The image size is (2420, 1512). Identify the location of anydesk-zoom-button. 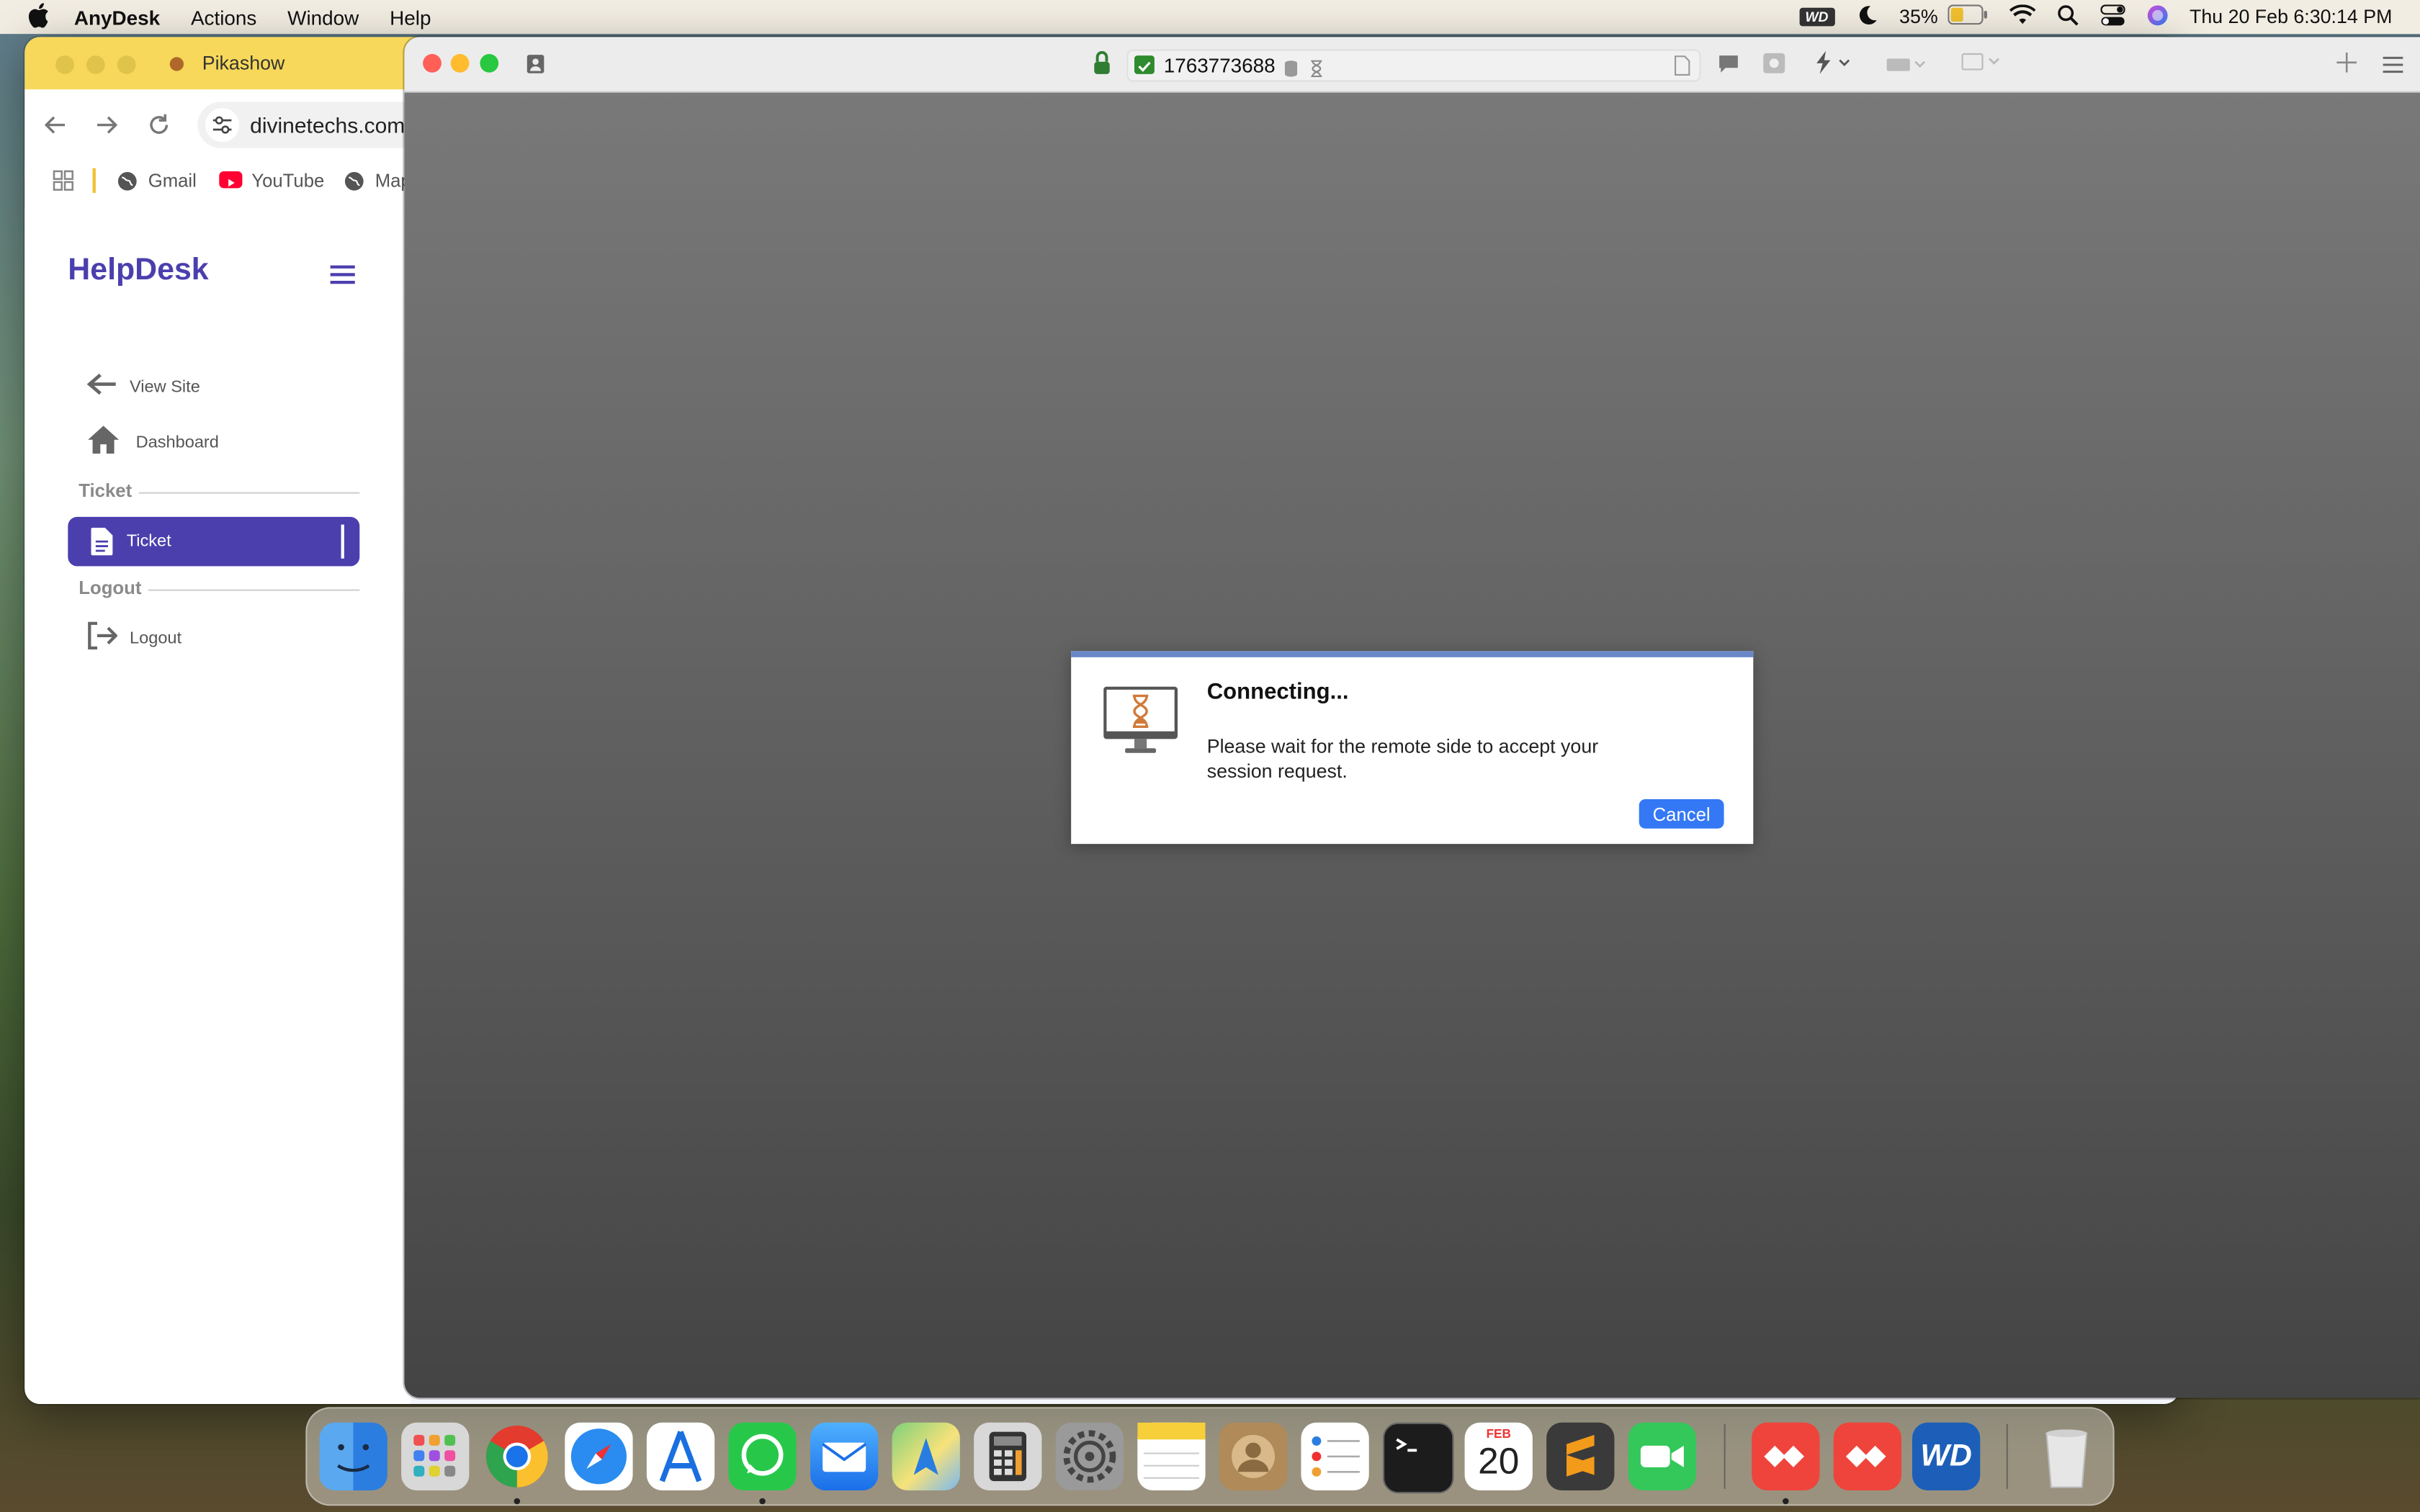
(489, 63).